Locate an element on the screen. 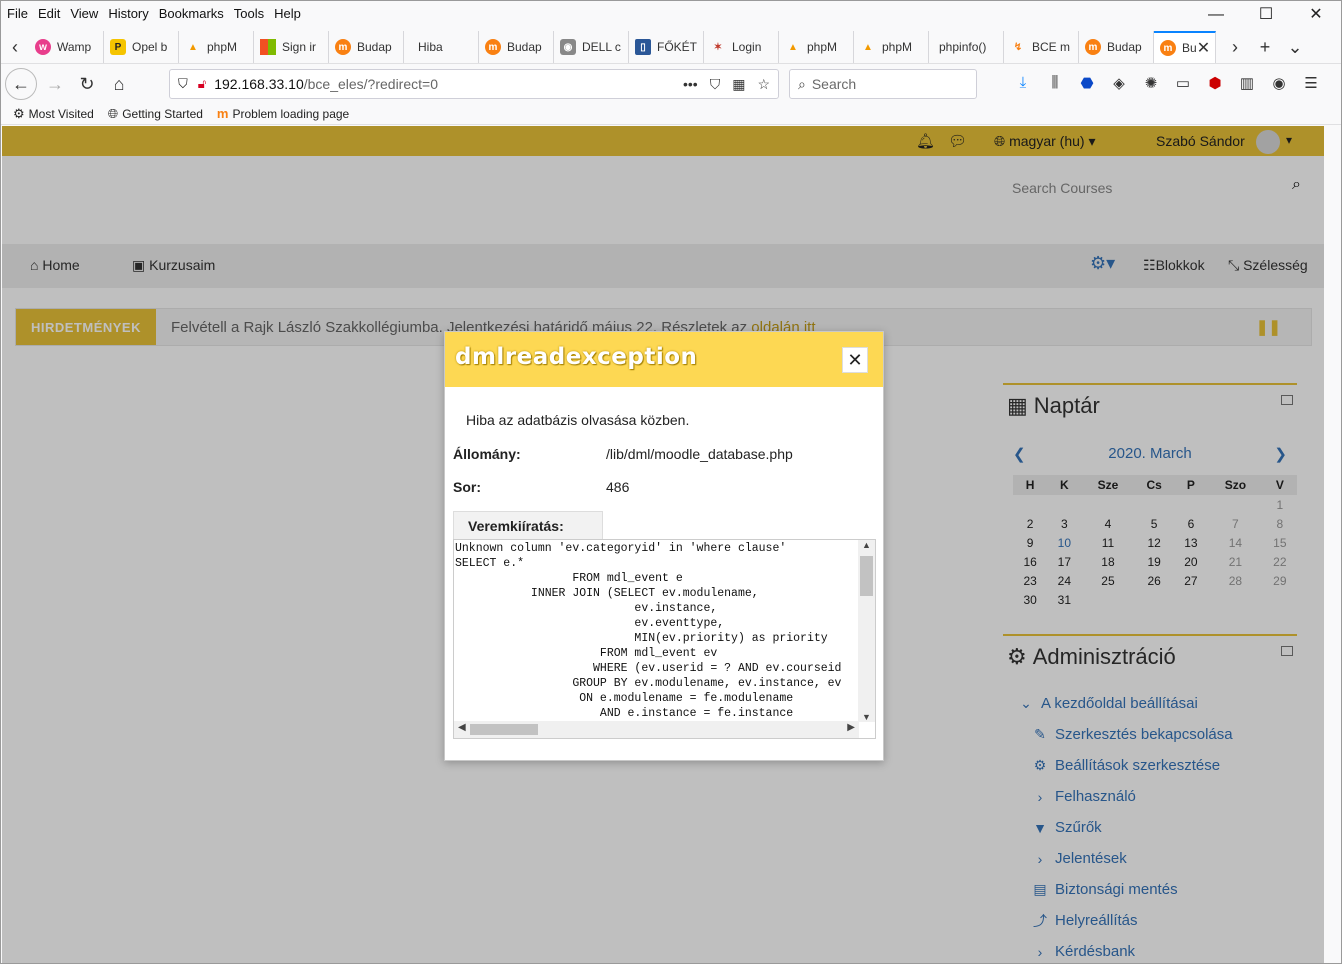  reader-view-icon: ▭ is located at coordinates (1183, 83).